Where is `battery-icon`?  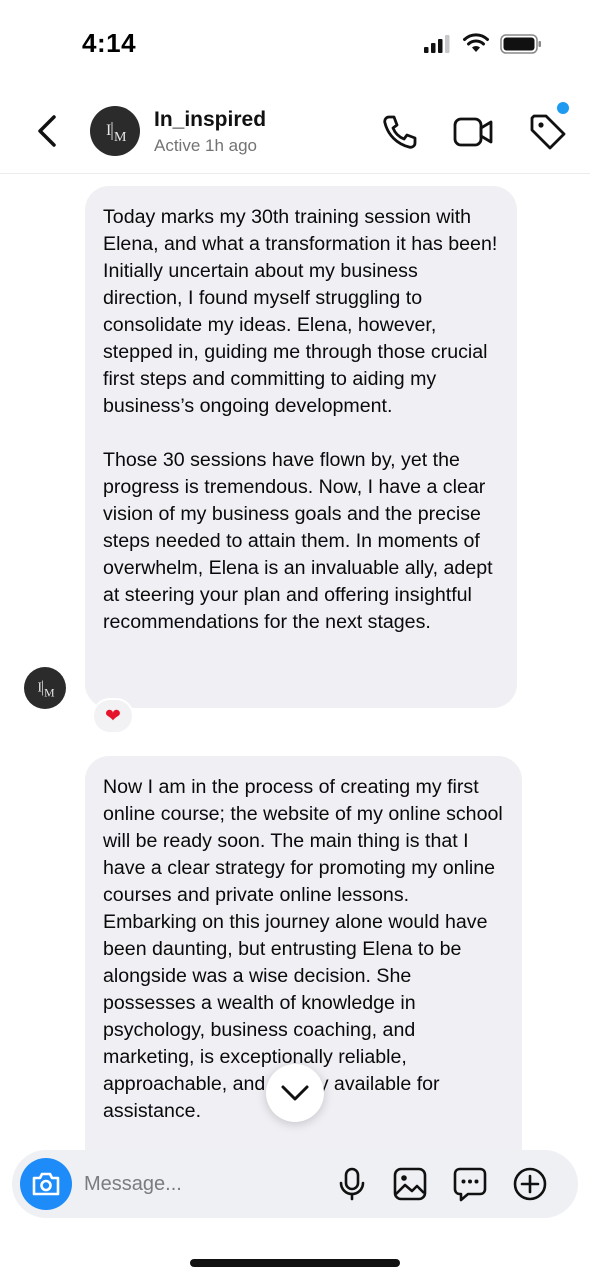
battery-icon is located at coordinates (520, 44).